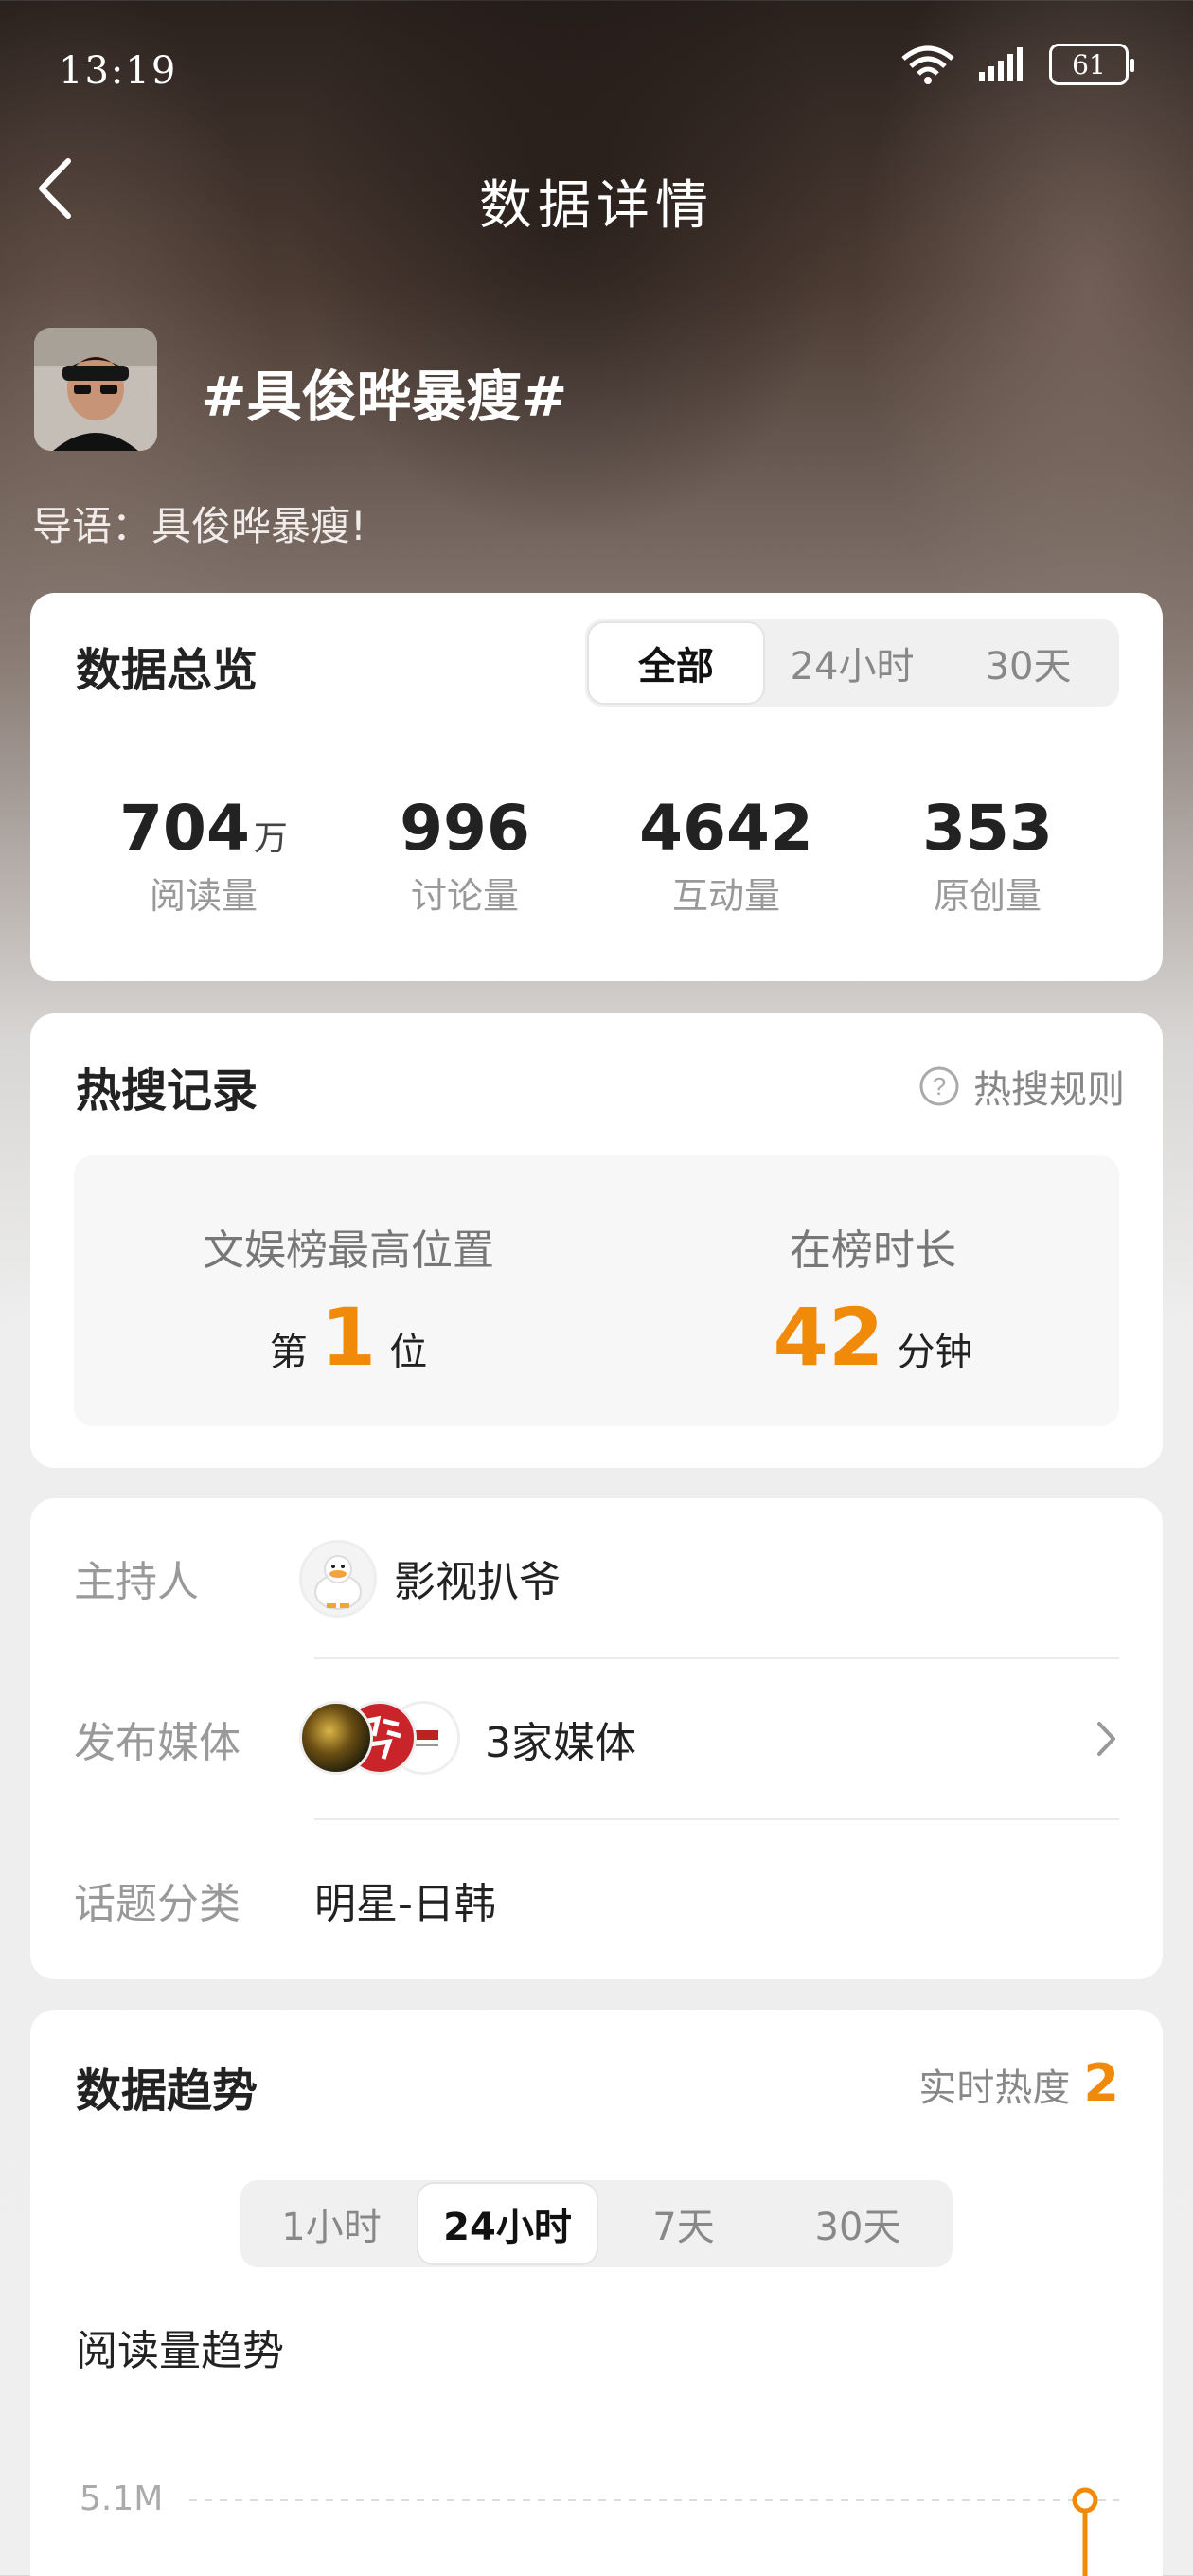 The height and width of the screenshot is (2576, 1193). What do you see at coordinates (180, 2351) in the screenshot?
I see `chart-label: 阅读量趋势` at bounding box center [180, 2351].